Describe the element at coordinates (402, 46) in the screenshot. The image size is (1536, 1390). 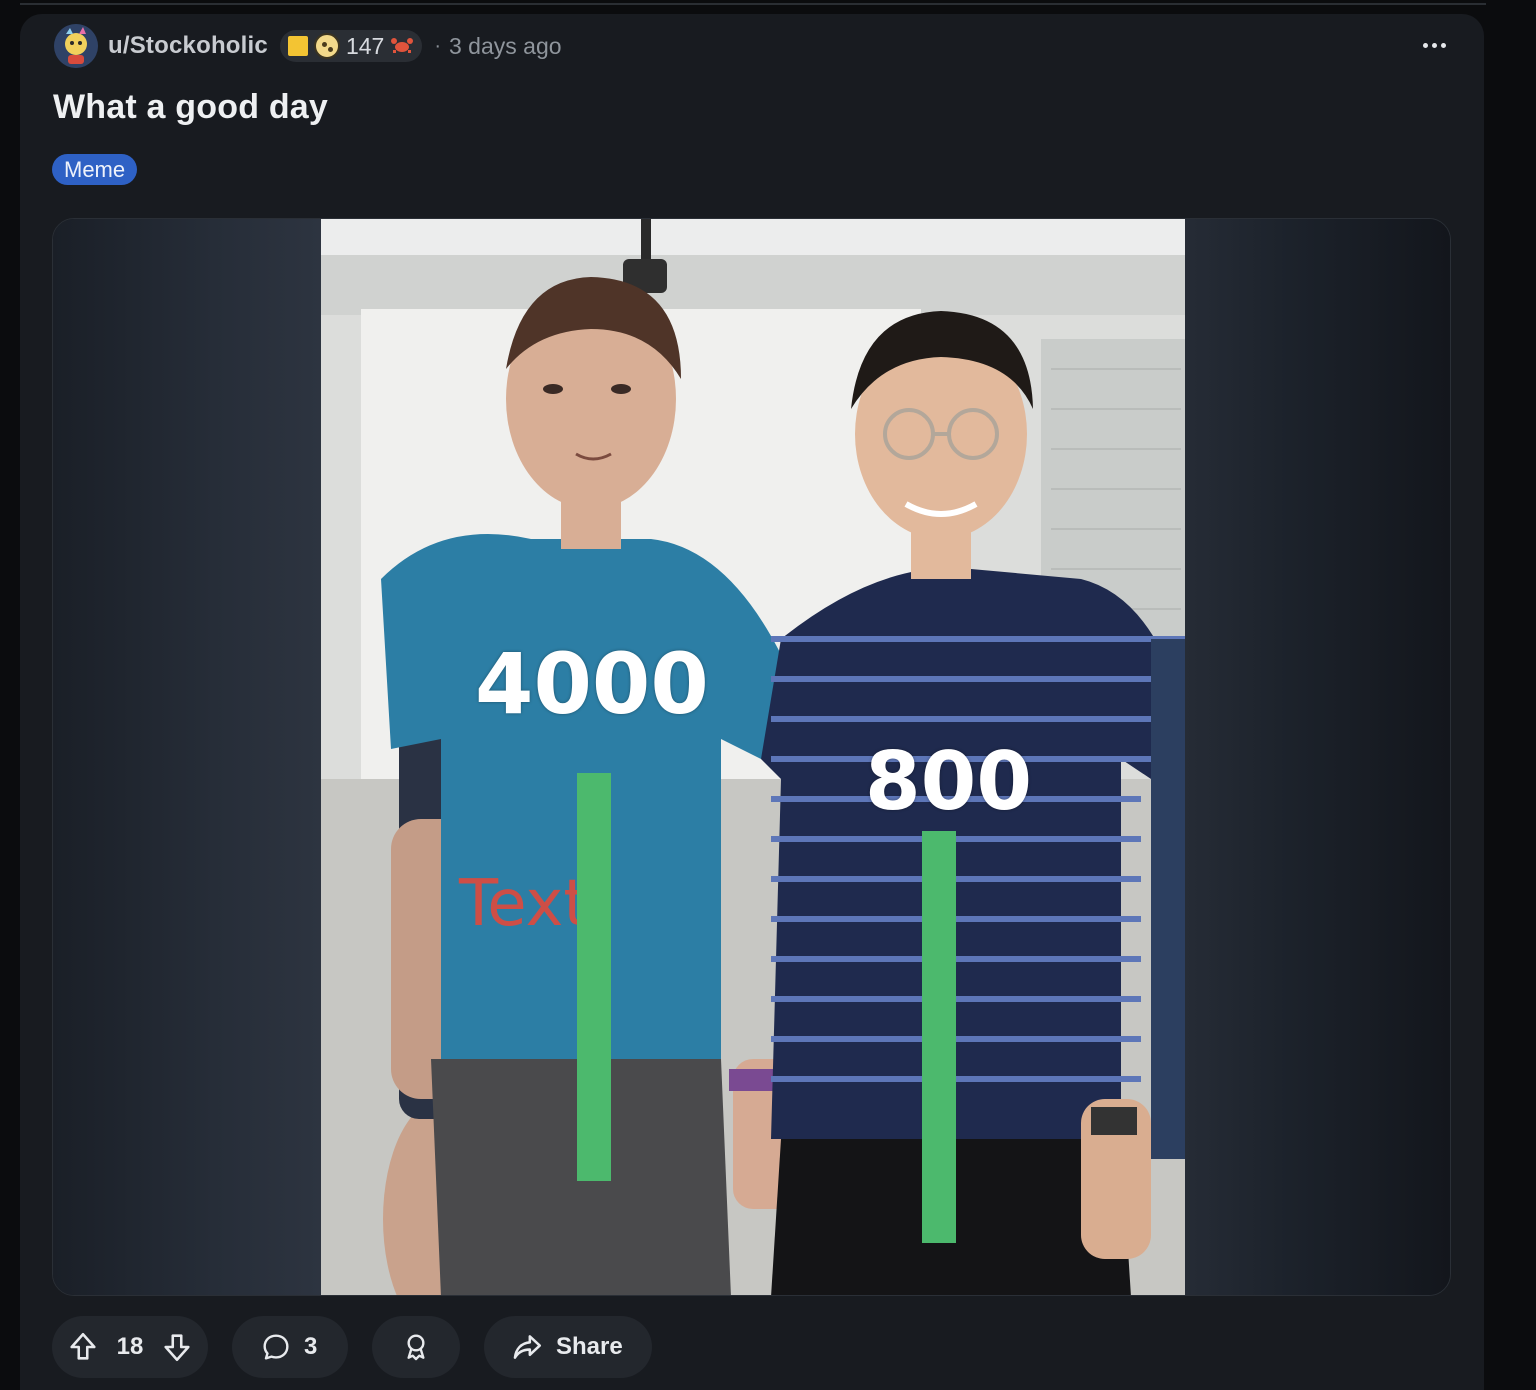
I see `crab-icon` at that location.